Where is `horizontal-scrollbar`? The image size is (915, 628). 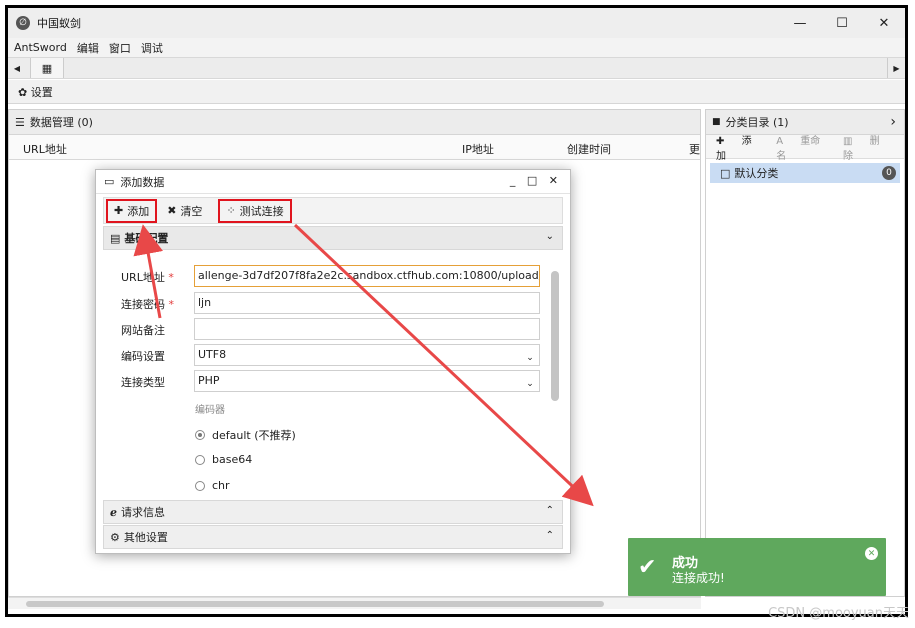
horizontal-scrollbar is located at coordinates (354, 603).